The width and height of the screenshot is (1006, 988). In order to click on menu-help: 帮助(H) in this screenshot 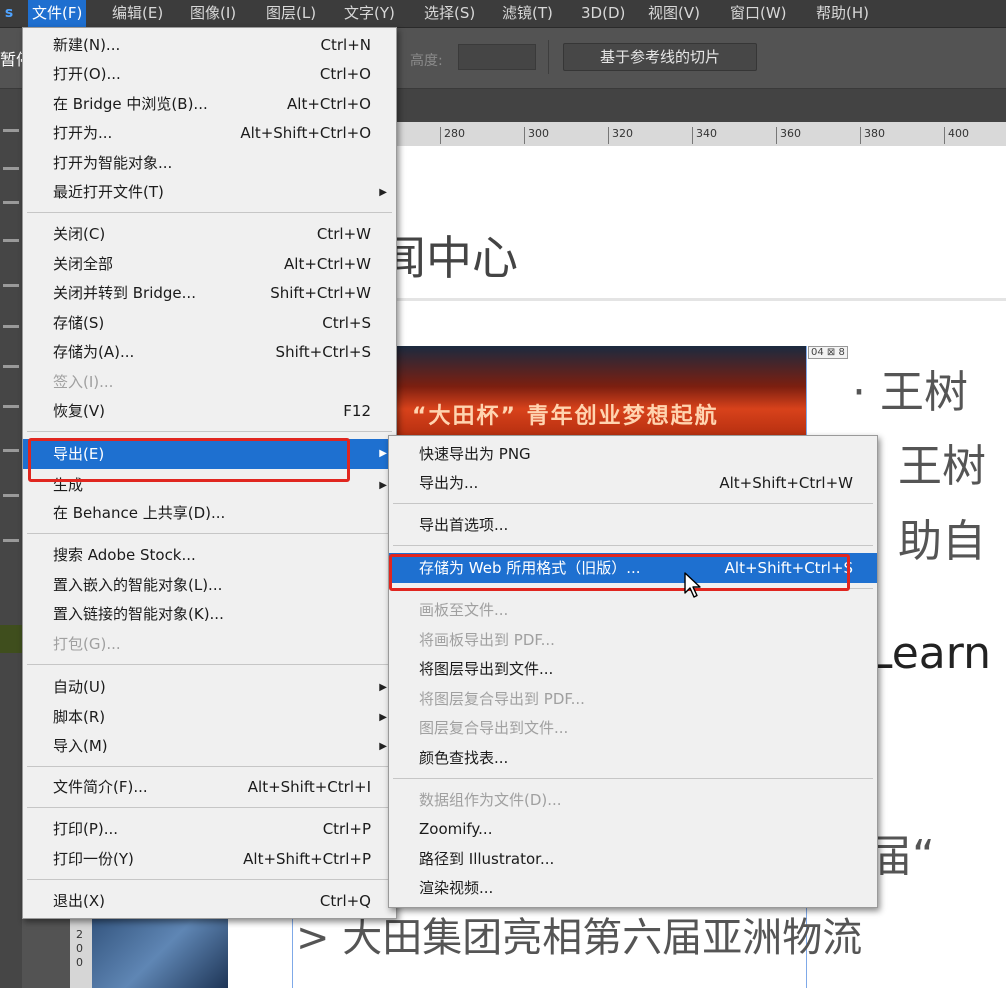, I will do `click(842, 13)`.